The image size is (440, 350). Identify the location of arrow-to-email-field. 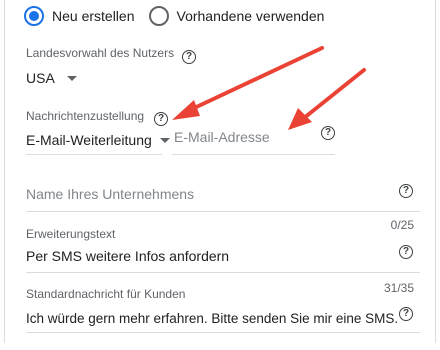
(327, 99).